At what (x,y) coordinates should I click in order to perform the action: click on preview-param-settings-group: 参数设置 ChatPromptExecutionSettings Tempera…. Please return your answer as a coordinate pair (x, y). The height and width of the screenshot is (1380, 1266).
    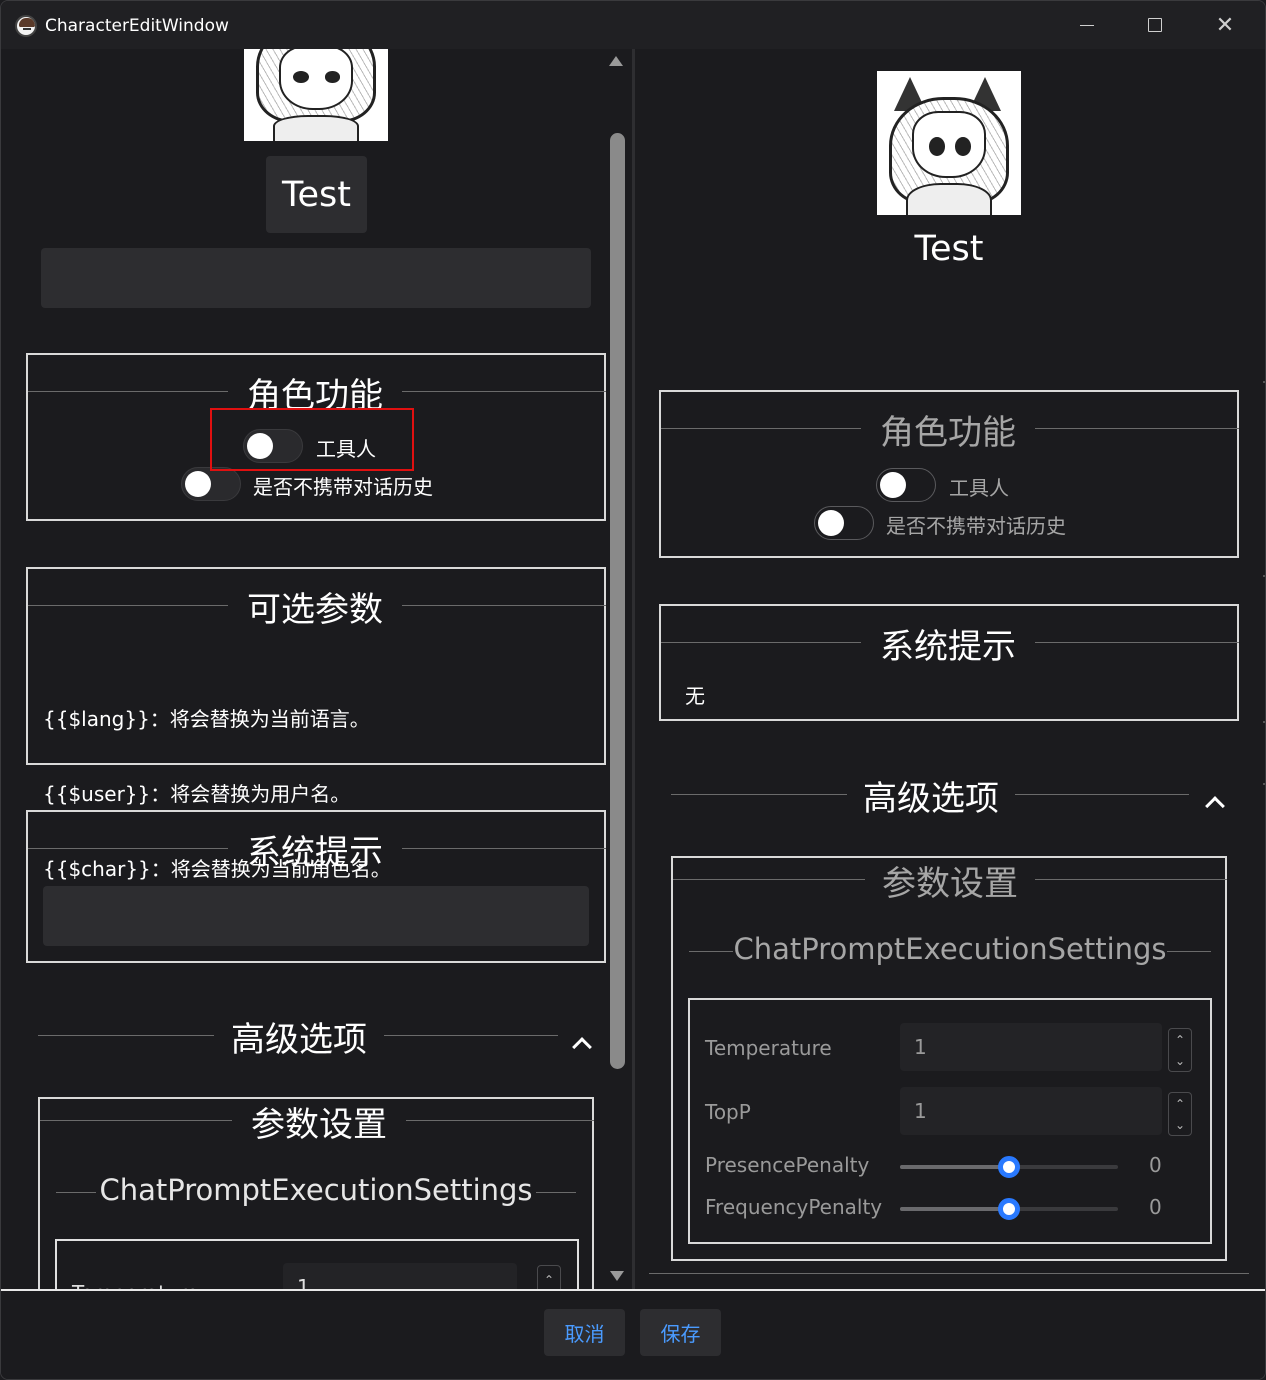
    Looking at the image, I should click on (949, 1058).